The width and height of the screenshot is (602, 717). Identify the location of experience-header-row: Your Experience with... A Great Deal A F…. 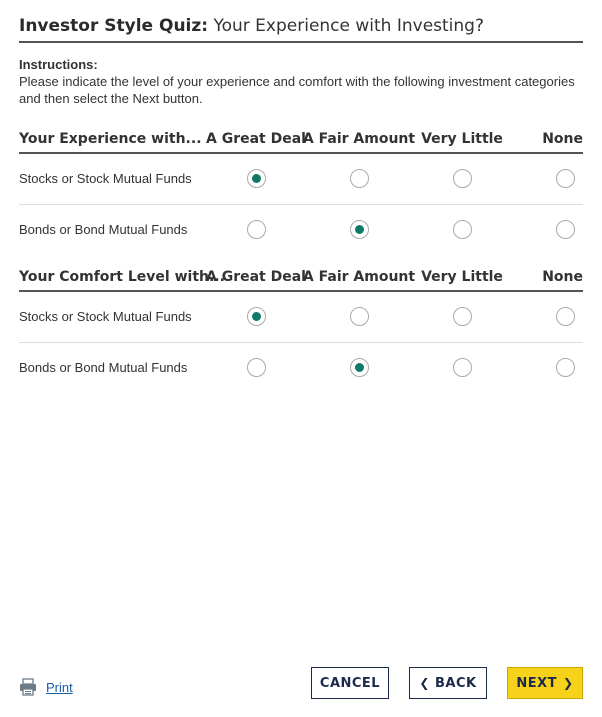
(301, 141).